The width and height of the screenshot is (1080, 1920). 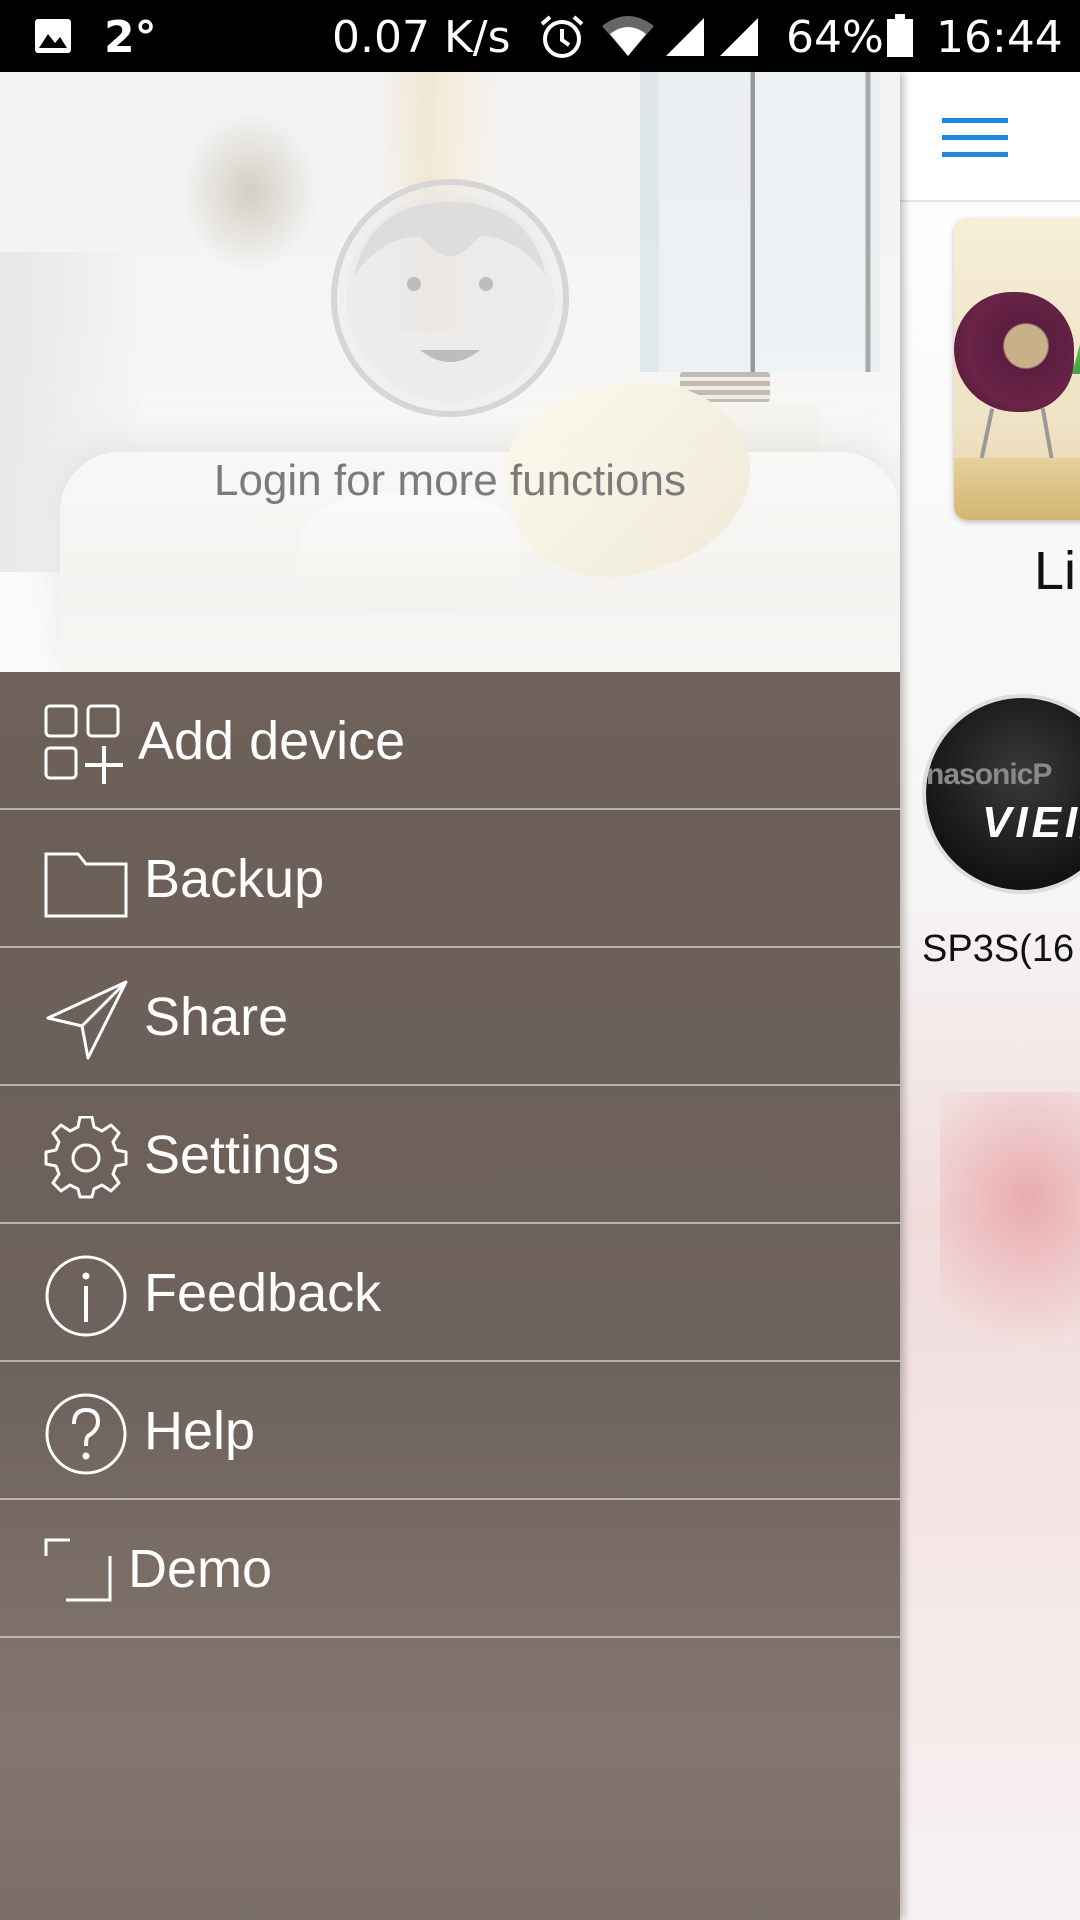 I want to click on alarm-icon, so click(x=562, y=36).